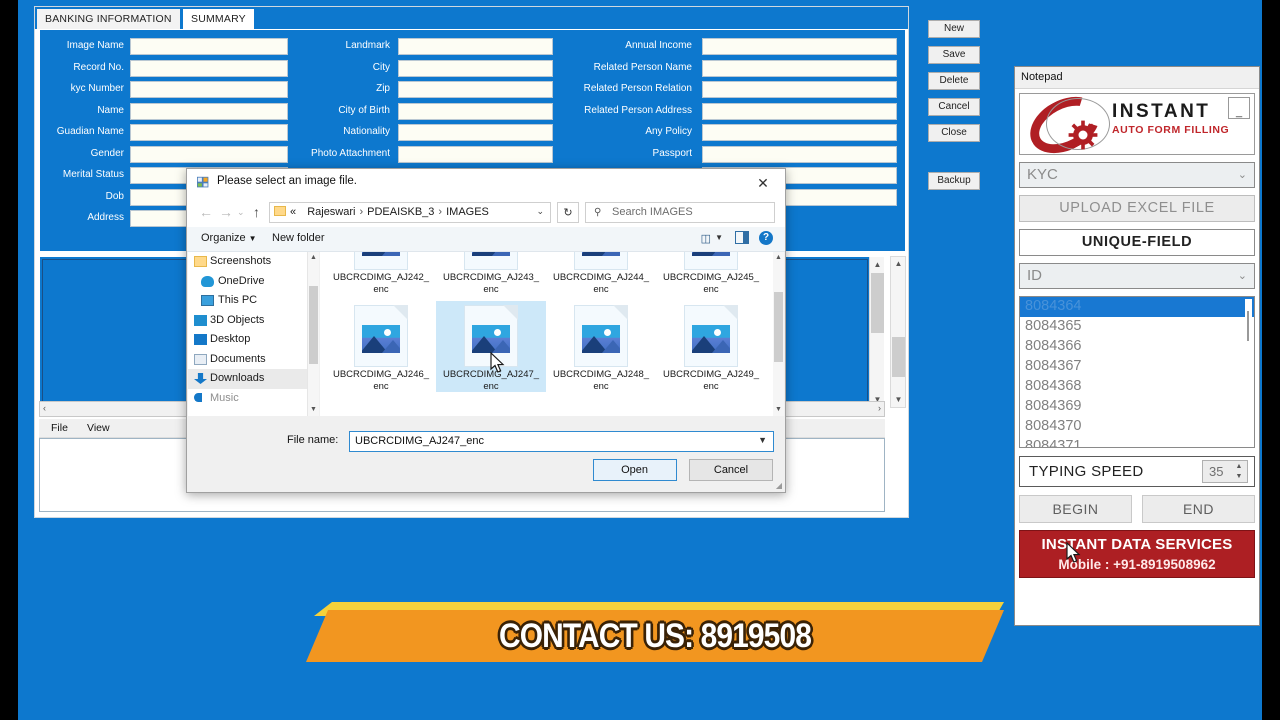 The width and height of the screenshot is (1280, 720). I want to click on secondary-vertical-scrollbar: ▲ ▼, so click(898, 332).